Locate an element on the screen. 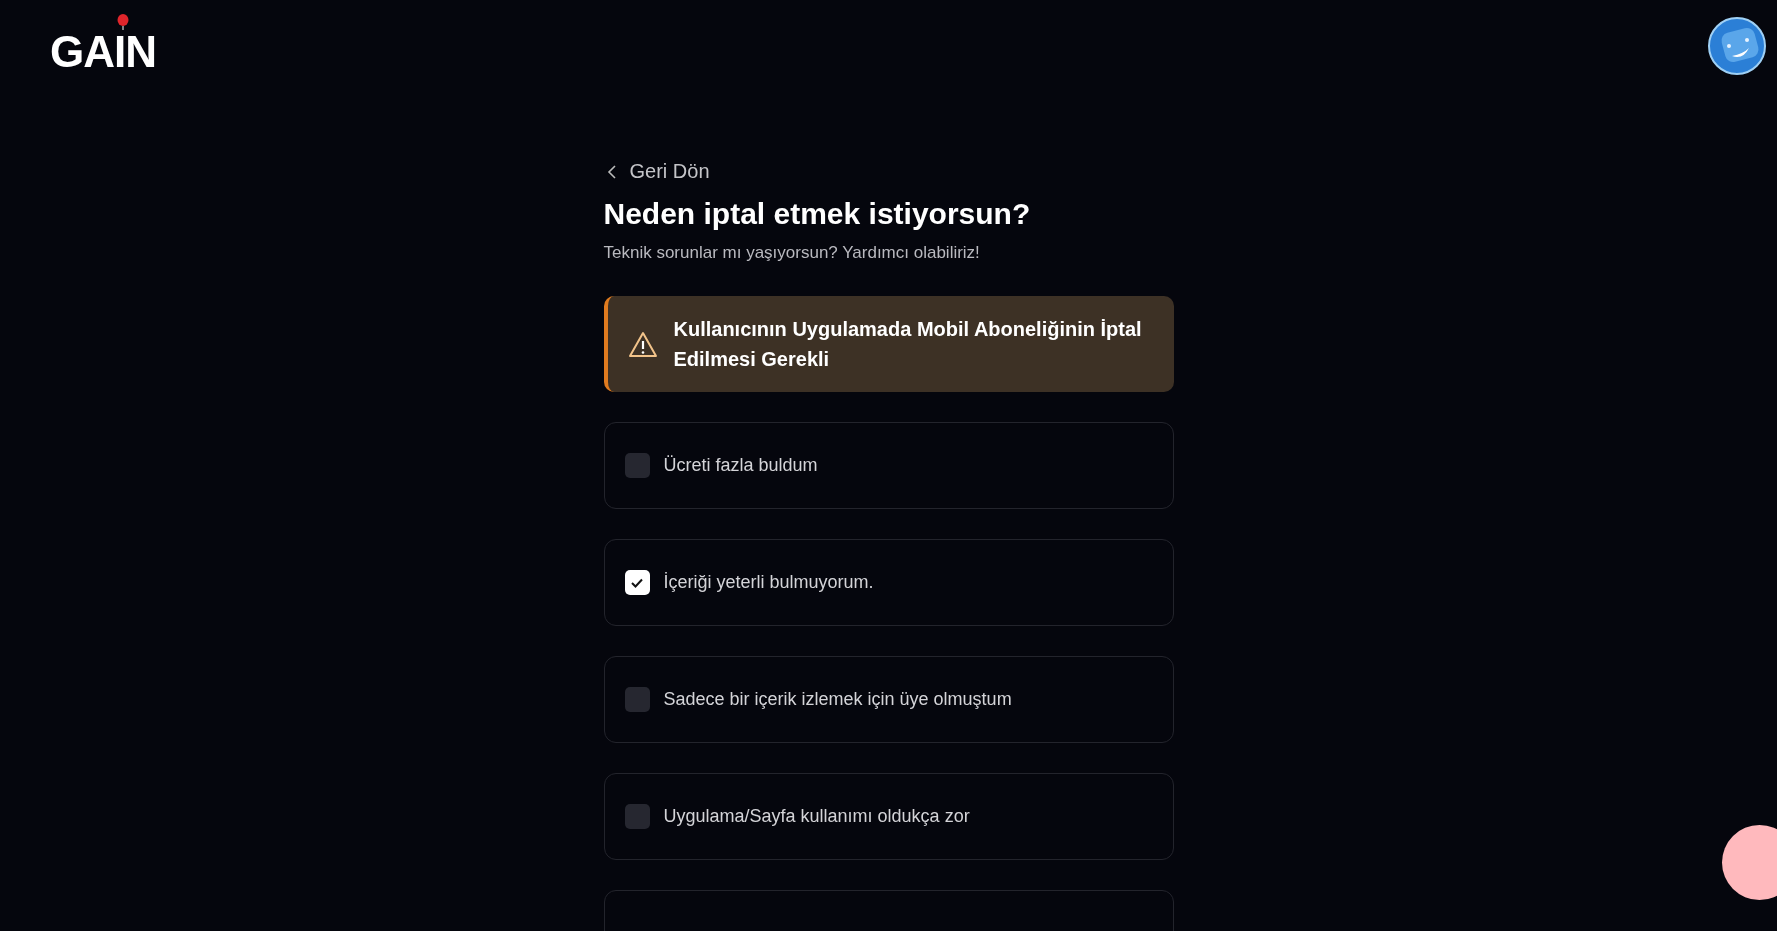 The image size is (1777, 931). alert-text: Kullanıcının Uygulamada Mobil Aboneliğinin İptal Edilmesi Gerekli is located at coordinates (908, 344).